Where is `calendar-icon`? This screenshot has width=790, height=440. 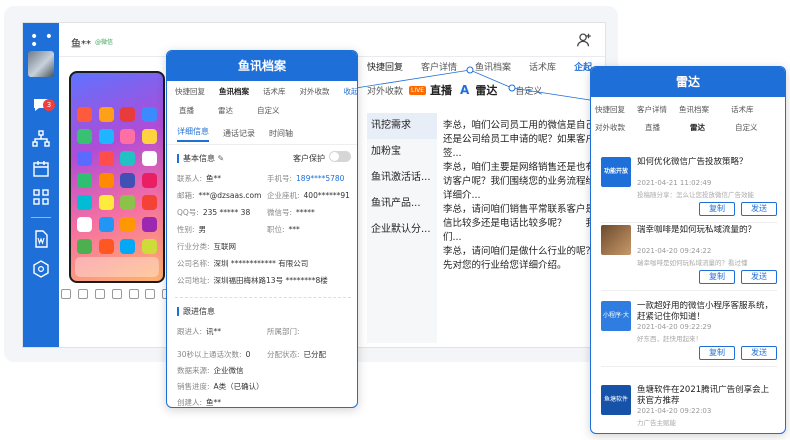
calendar-icon is located at coordinates (41, 169).